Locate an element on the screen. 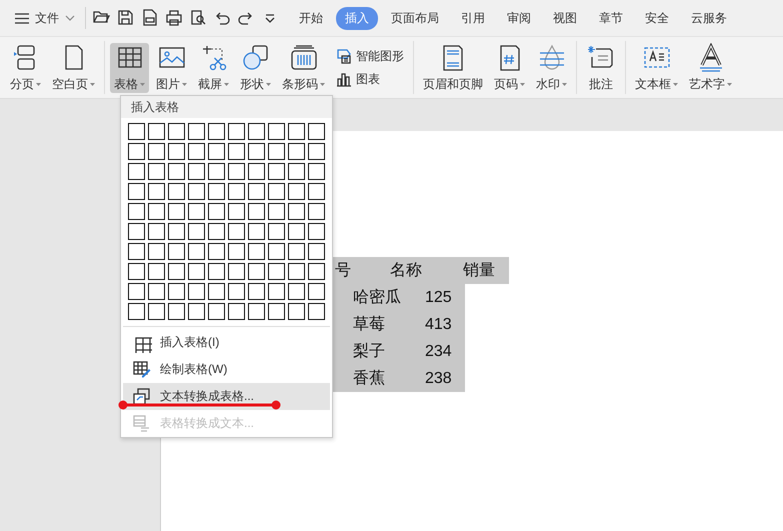 This screenshot has width=783, height=531. menu-item: 绘制表格(W) is located at coordinates (226, 369).